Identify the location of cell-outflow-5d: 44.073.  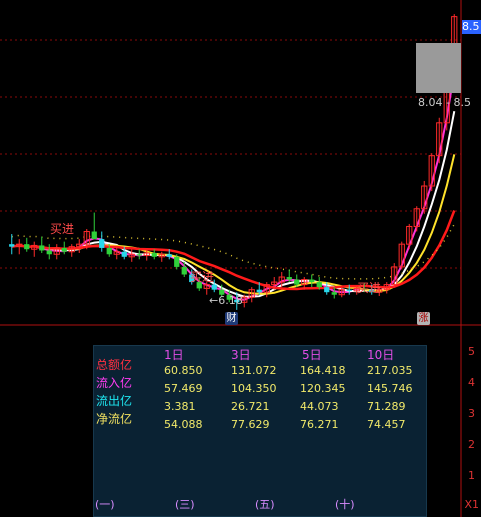
(319, 406).